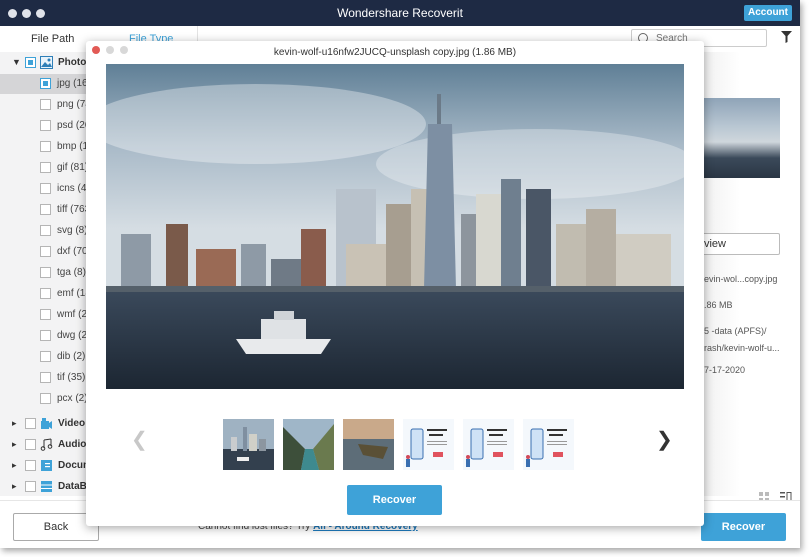 The image size is (809, 557). What do you see at coordinates (71, 356) in the screenshot?
I see `photo-type-label: dib (2)` at bounding box center [71, 356].